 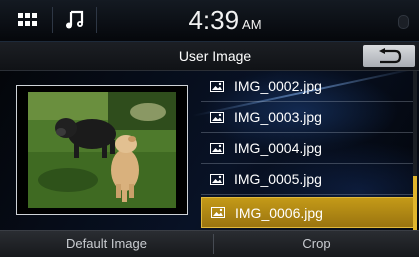 What do you see at coordinates (415, 150) in the screenshot?
I see `scrollbar` at bounding box center [415, 150].